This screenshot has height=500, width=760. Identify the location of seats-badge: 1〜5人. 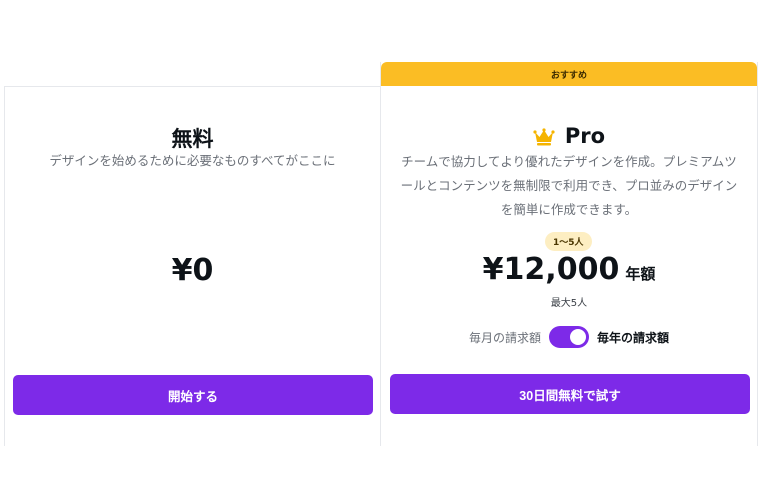
(568, 241).